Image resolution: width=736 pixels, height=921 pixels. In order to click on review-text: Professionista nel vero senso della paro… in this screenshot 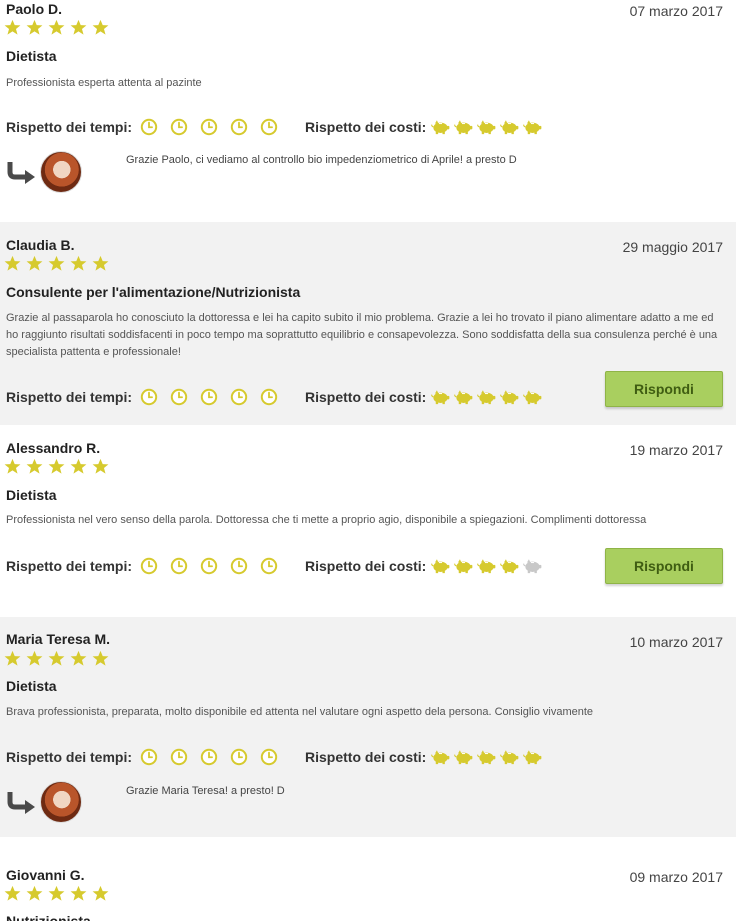, I will do `click(326, 520)`.